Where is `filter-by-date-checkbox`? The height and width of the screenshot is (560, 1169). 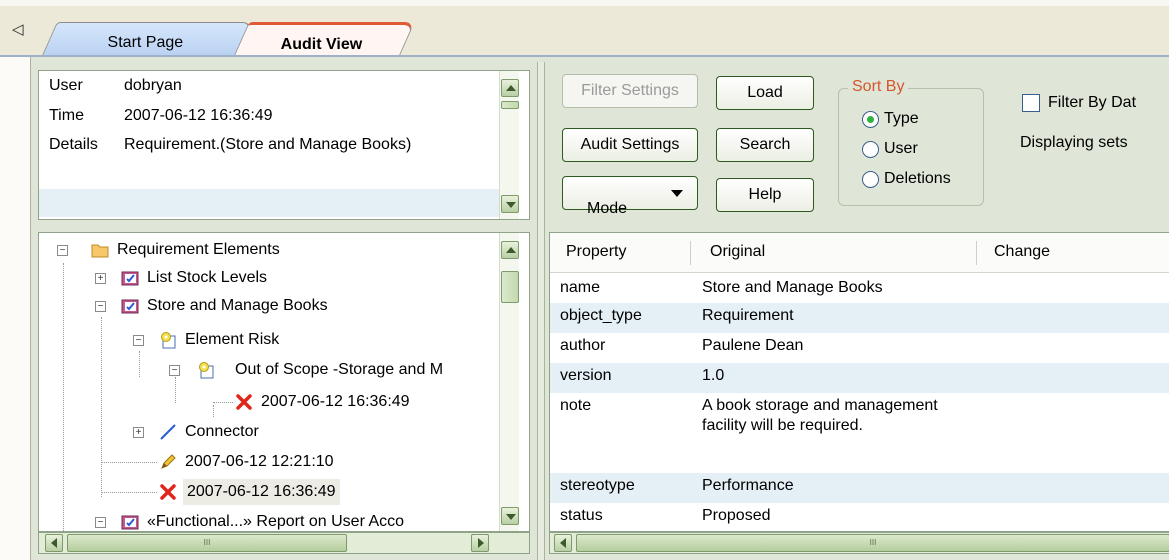 filter-by-date-checkbox is located at coordinates (1031, 103).